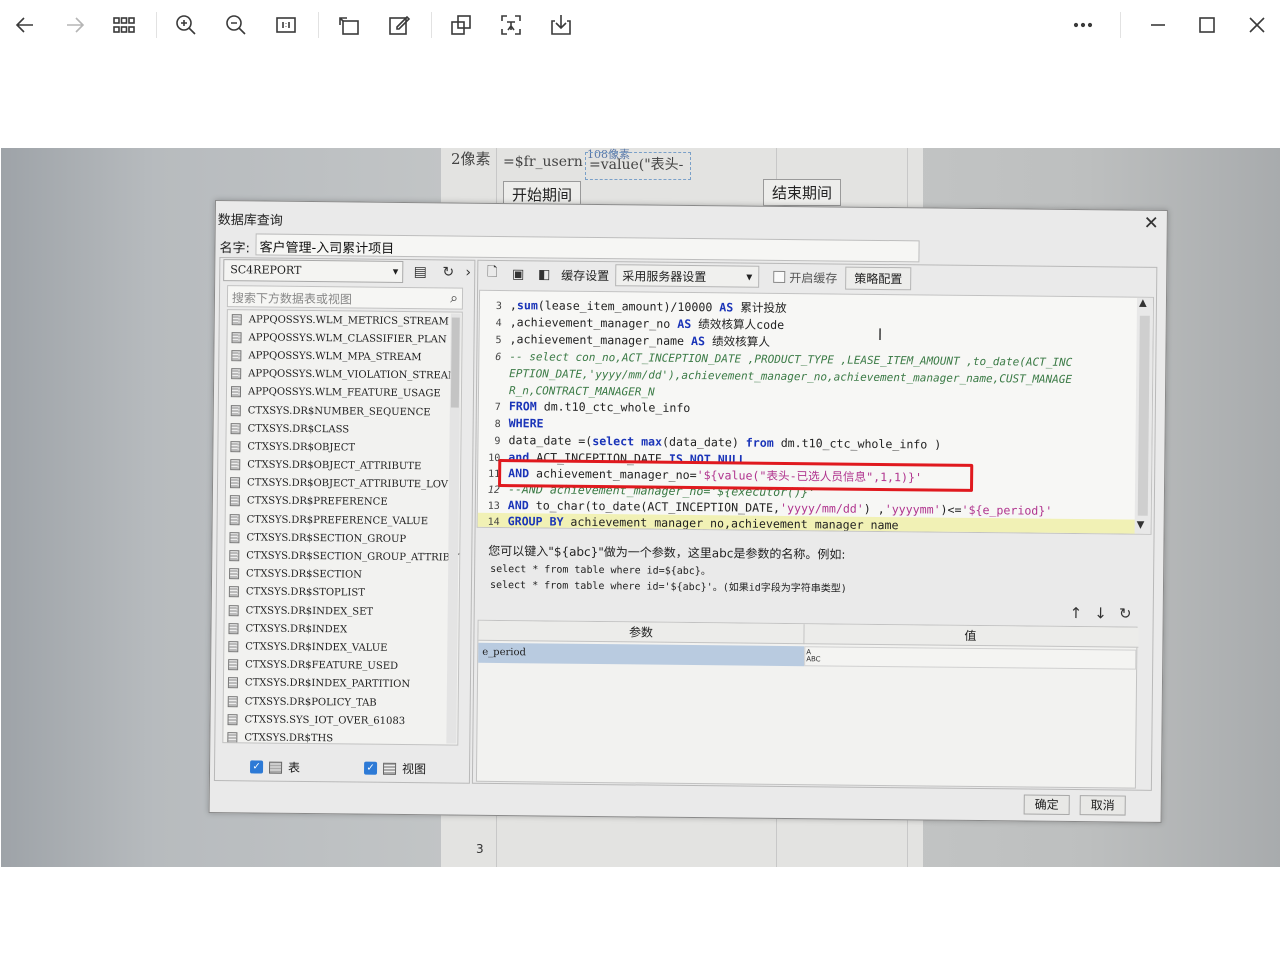  I want to click on table-item: CTXSYS.DR$SECTION_GROUP_ATTRIBUTE, so click(344, 557).